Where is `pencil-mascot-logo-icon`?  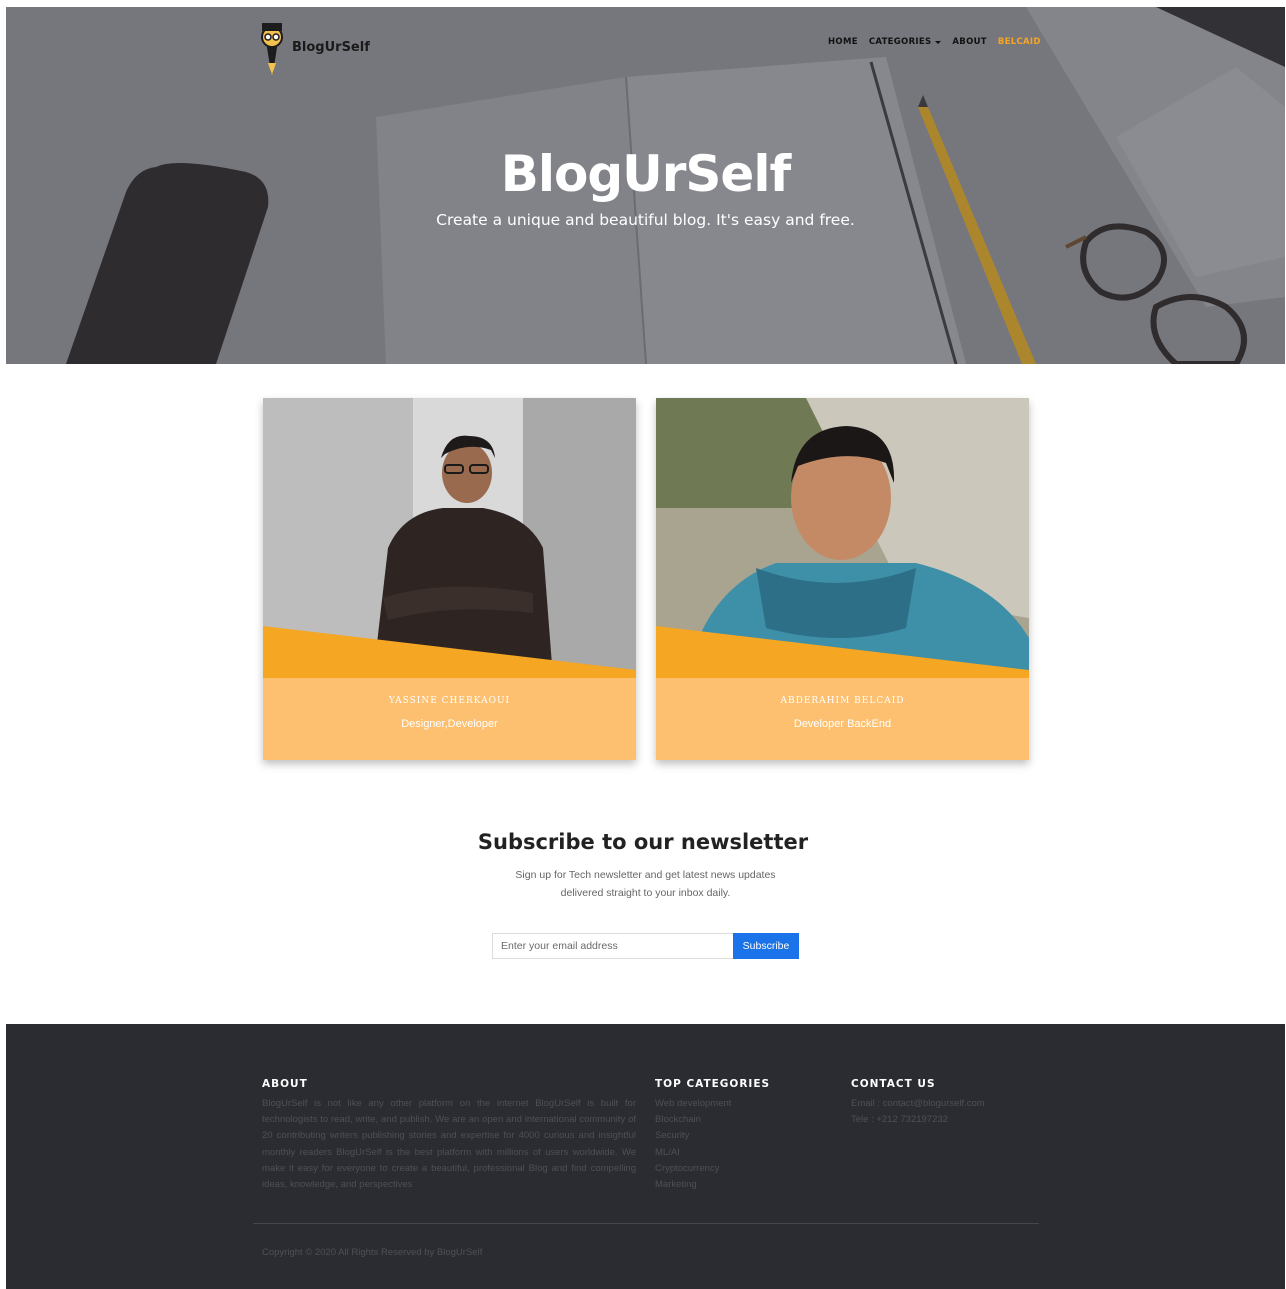 pencil-mascot-logo-icon is located at coordinates (272, 49).